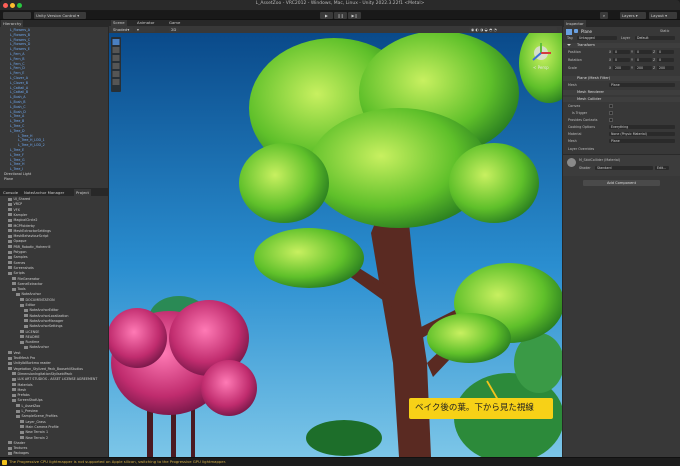 The image size is (680, 466). I want to click on shading-mode-dropdown: Shaded▾, so click(122, 29).